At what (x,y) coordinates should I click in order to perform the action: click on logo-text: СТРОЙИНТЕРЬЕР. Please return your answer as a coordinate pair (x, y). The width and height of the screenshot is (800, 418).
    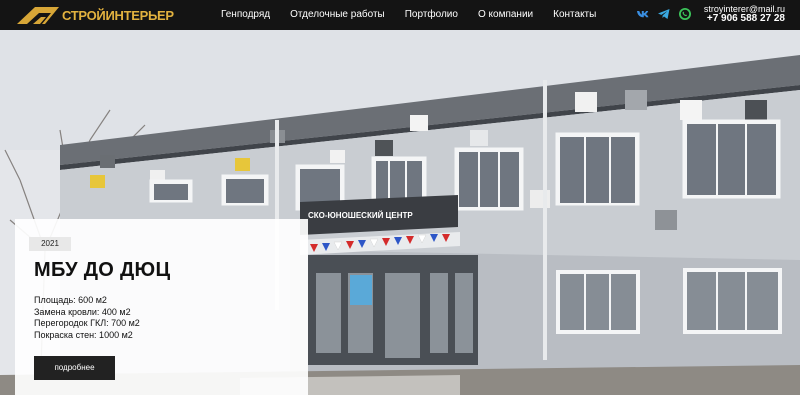
    Looking at the image, I should click on (118, 15).